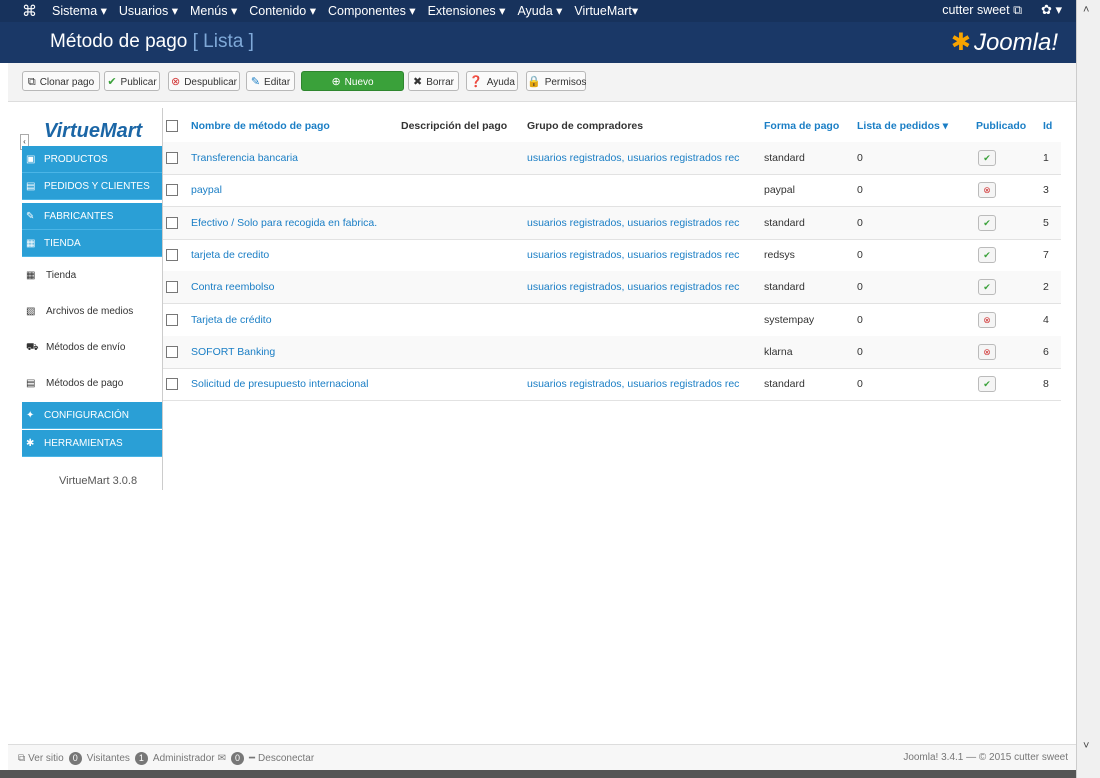 This screenshot has width=1100, height=778. I want to click on help-button: ❓ Ayuda, so click(492, 81).